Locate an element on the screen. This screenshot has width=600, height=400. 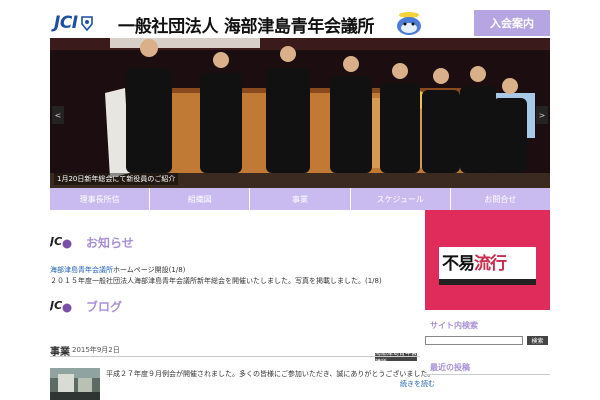
banner-subline is located at coordinates (487, 282).